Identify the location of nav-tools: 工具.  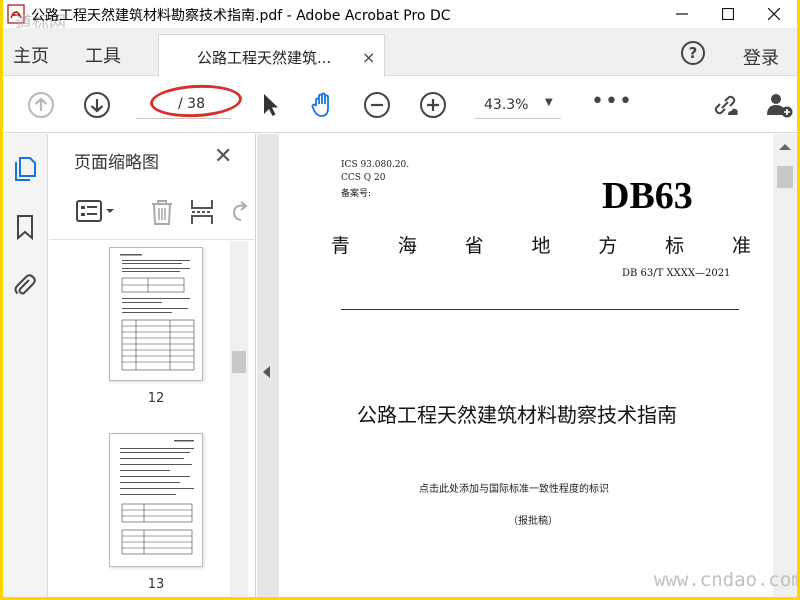
(103, 55).